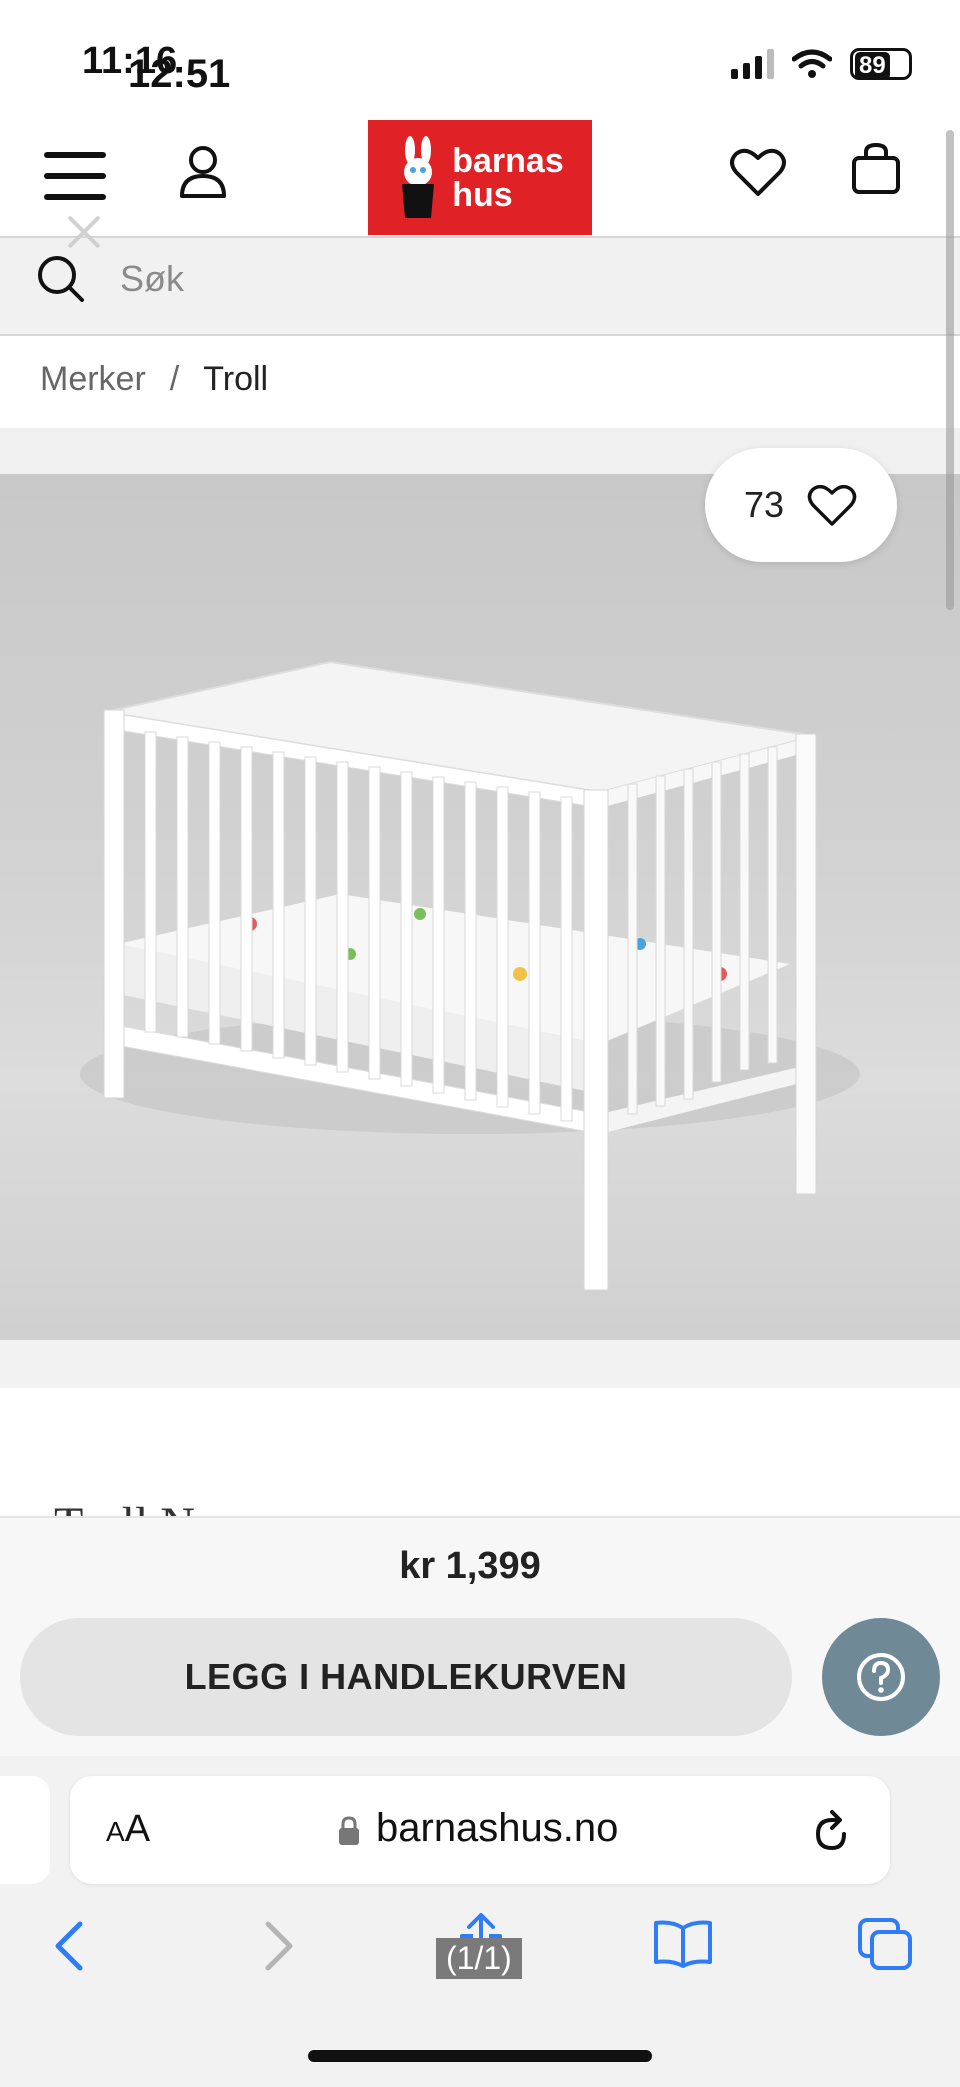 This screenshot has width=960, height=2087. Describe the element at coordinates (203, 172) in the screenshot. I see `account-icon` at that location.